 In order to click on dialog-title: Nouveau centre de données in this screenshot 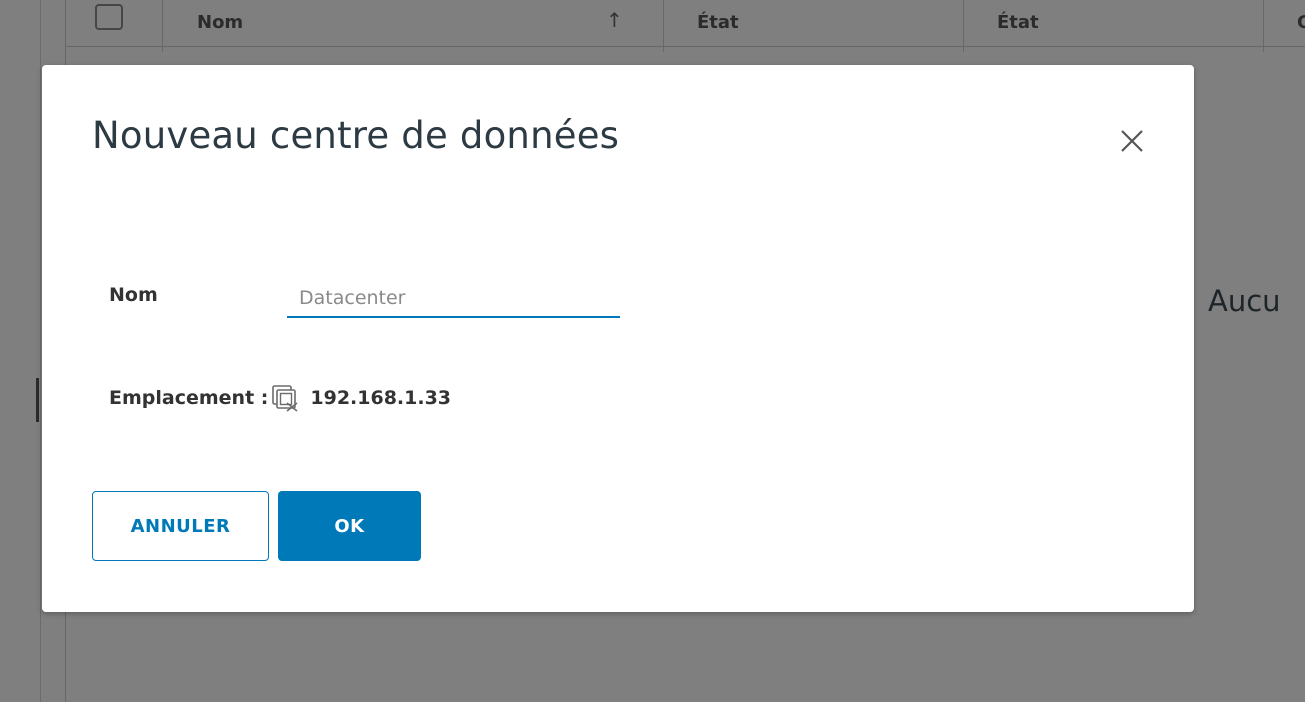, I will do `click(356, 135)`.